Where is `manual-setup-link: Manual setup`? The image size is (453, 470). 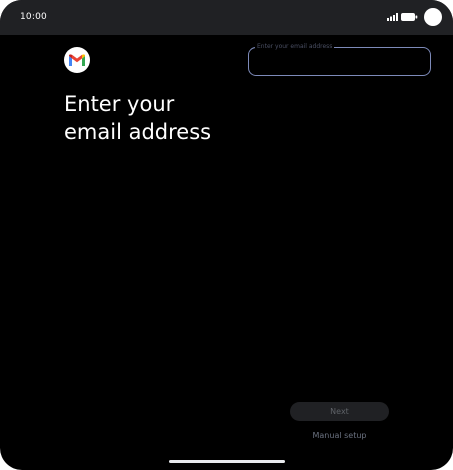 manual-setup-link: Manual setup is located at coordinates (339, 435).